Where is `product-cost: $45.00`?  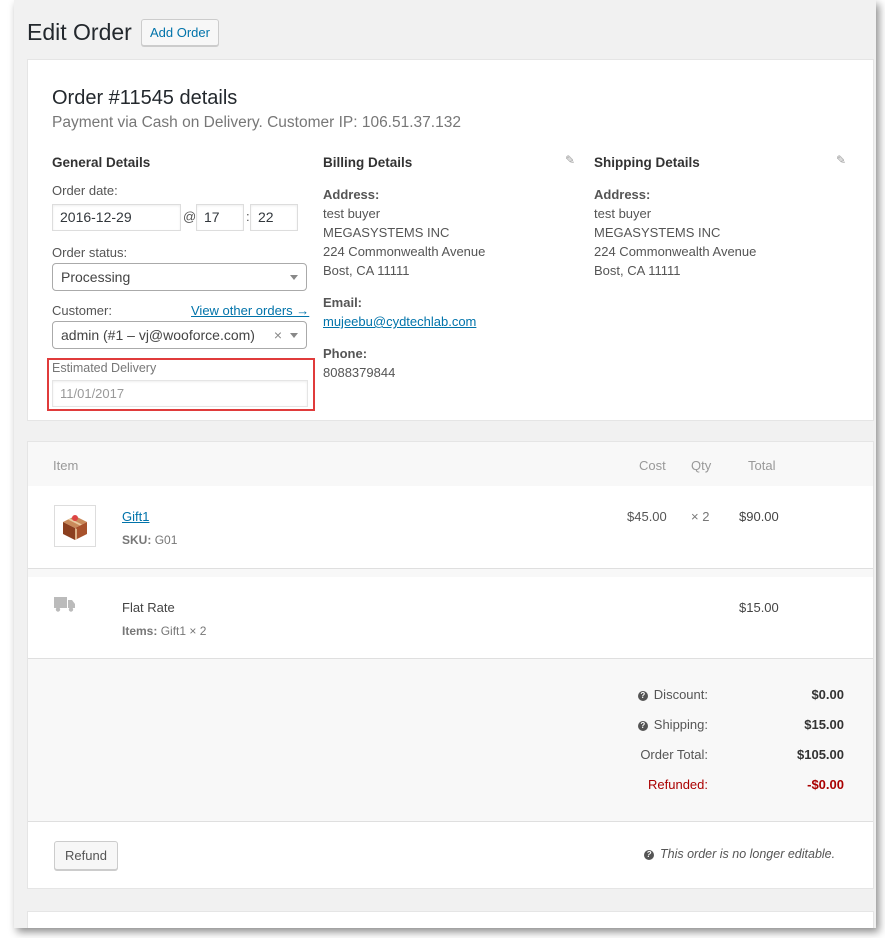 product-cost: $45.00 is located at coordinates (647, 516).